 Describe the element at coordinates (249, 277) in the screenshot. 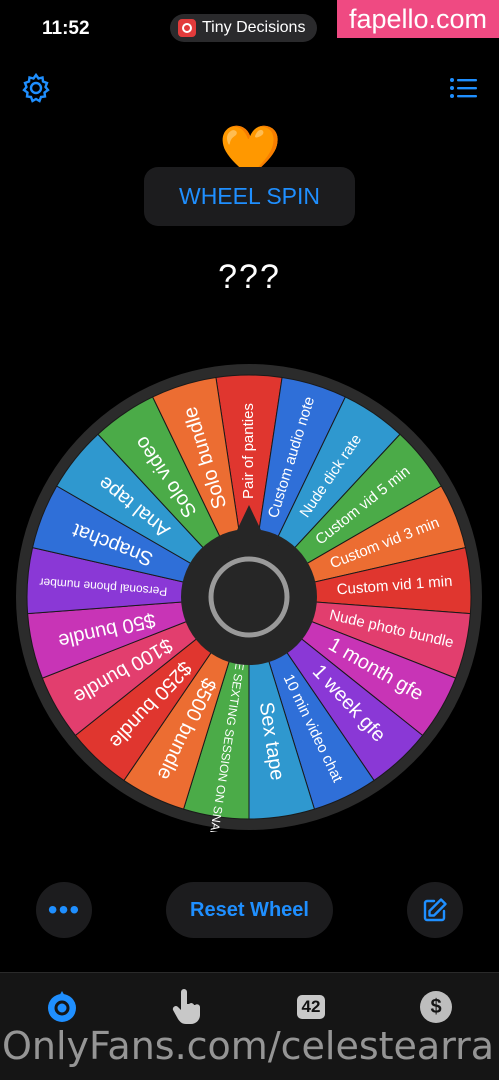

I see `spin-result: ???` at that location.